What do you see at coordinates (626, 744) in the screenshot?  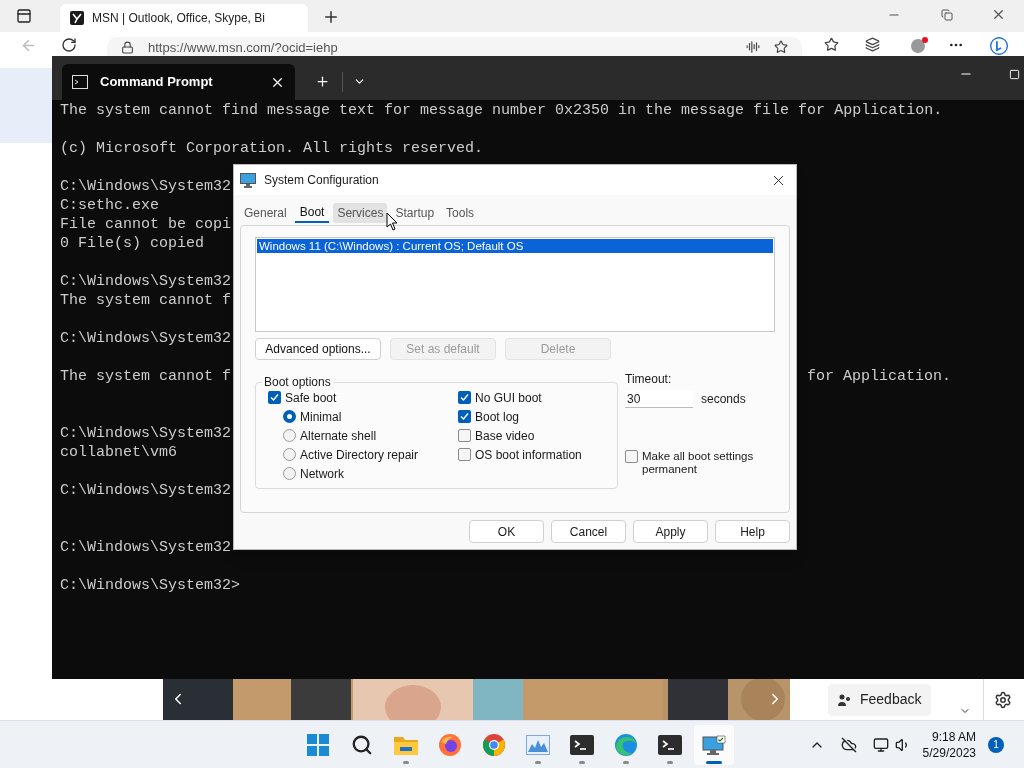 I see `wave-icon` at bounding box center [626, 744].